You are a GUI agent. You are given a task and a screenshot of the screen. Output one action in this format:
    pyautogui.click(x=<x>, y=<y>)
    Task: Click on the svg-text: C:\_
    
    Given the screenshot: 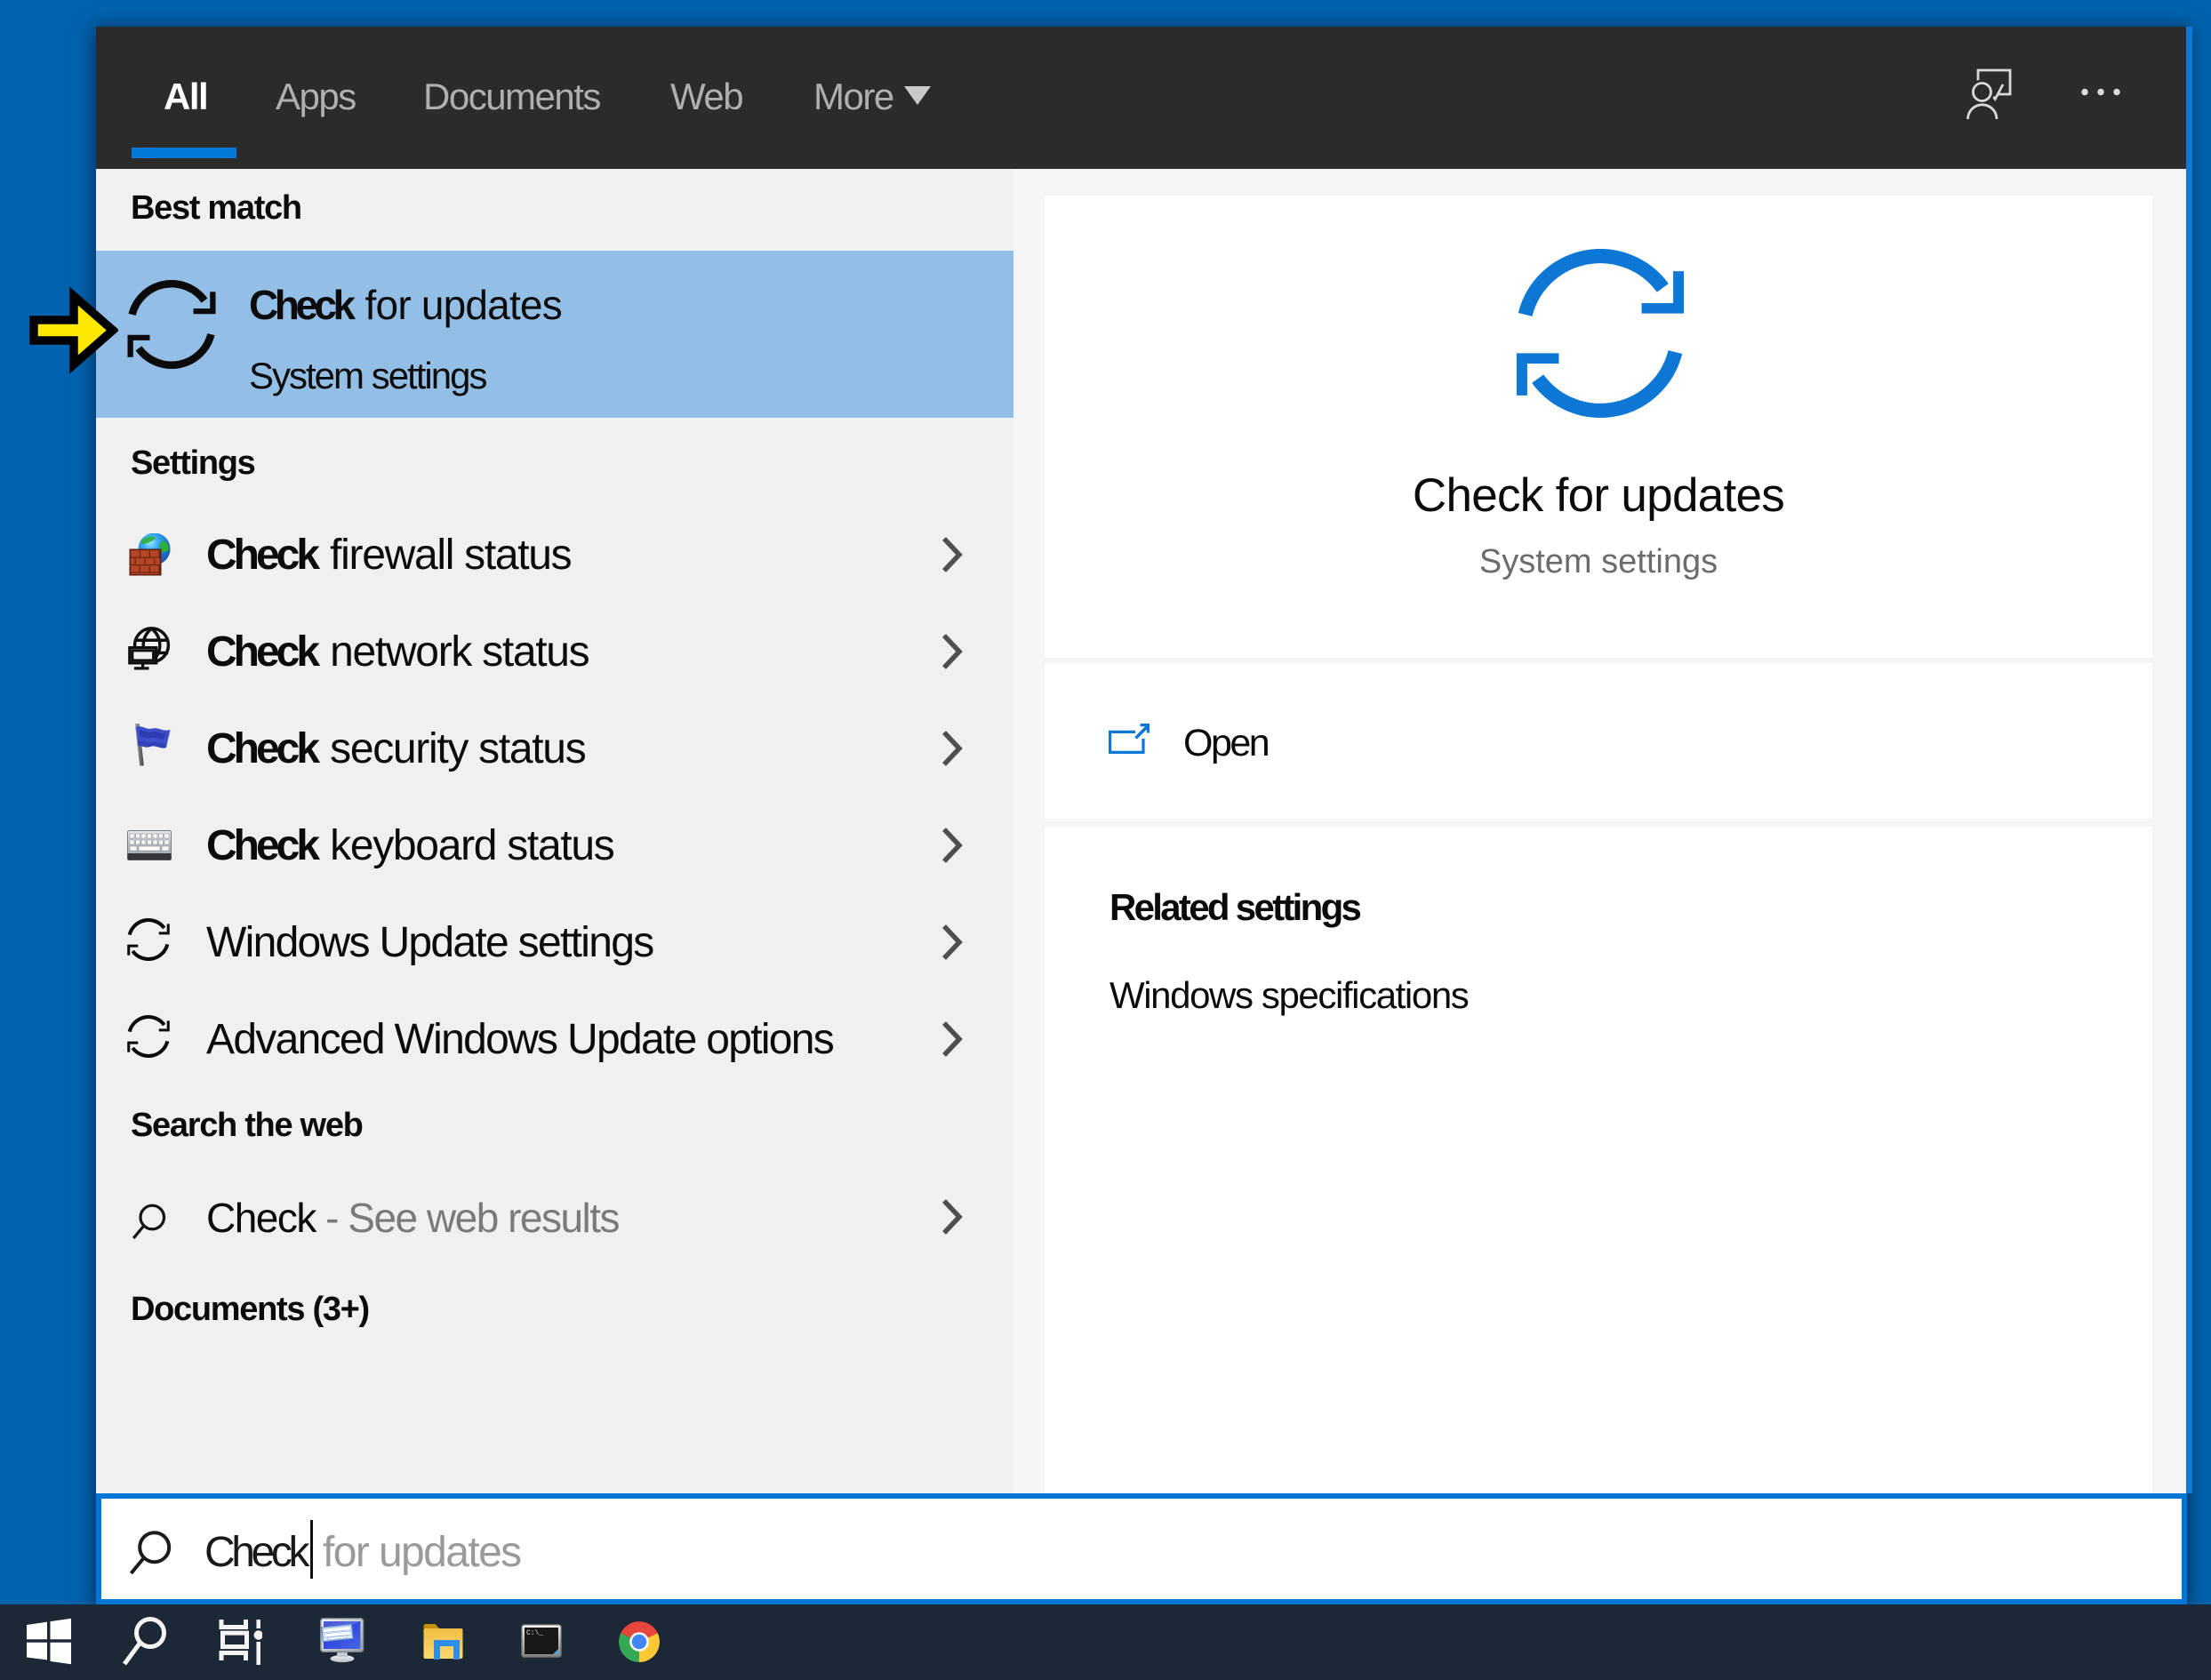 What is the action you would take?
    pyautogui.click(x=535, y=1633)
    